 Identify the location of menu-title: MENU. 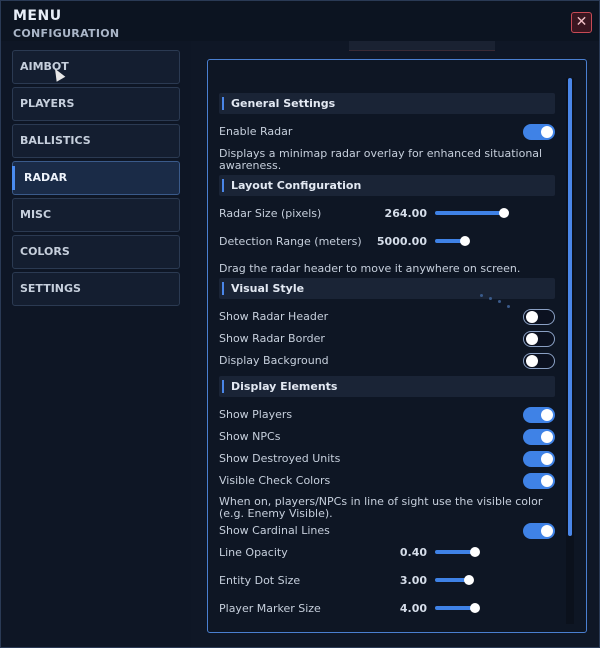
(37, 16).